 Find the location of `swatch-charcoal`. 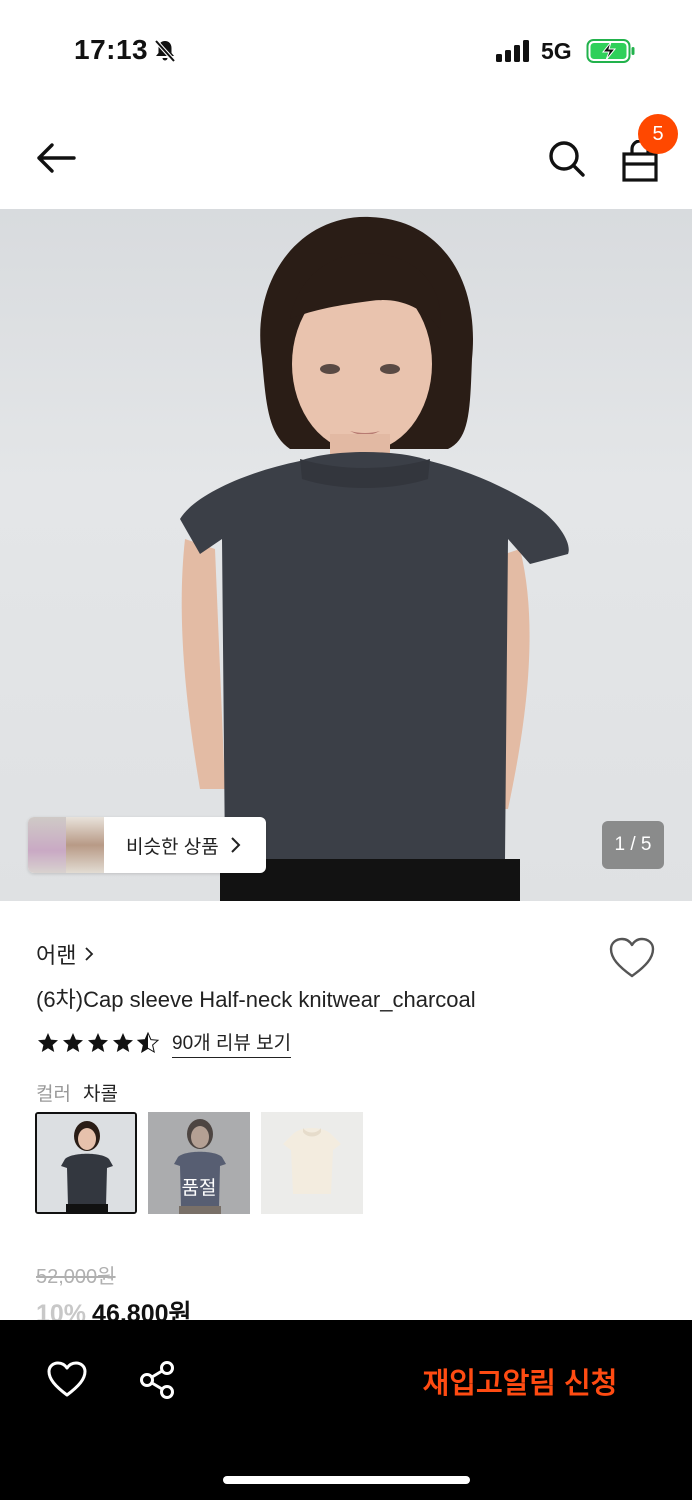

swatch-charcoal is located at coordinates (86, 1163).